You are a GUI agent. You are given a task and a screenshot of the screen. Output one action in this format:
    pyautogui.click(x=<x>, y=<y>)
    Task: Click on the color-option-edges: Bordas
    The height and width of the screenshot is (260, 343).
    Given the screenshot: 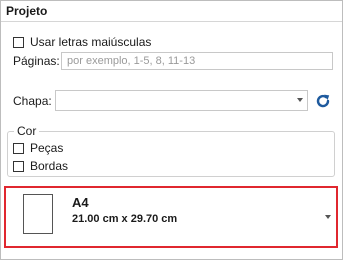 What is the action you would take?
    pyautogui.click(x=40, y=166)
    